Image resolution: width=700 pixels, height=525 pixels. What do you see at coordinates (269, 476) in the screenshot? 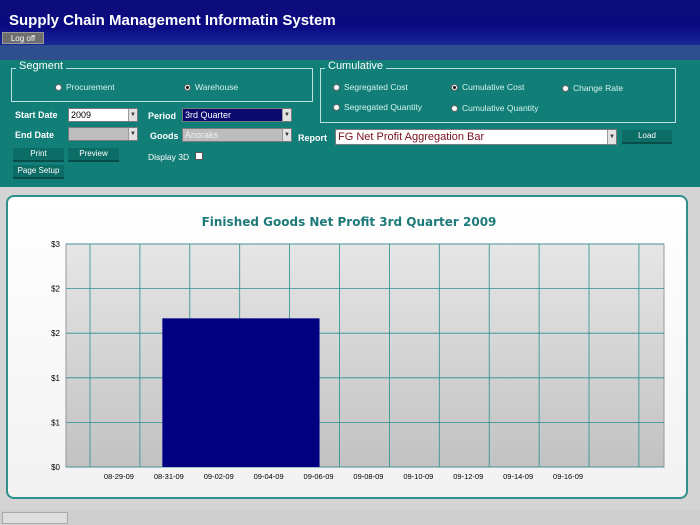
I see `x-tick-label: 09-04-09` at bounding box center [269, 476].